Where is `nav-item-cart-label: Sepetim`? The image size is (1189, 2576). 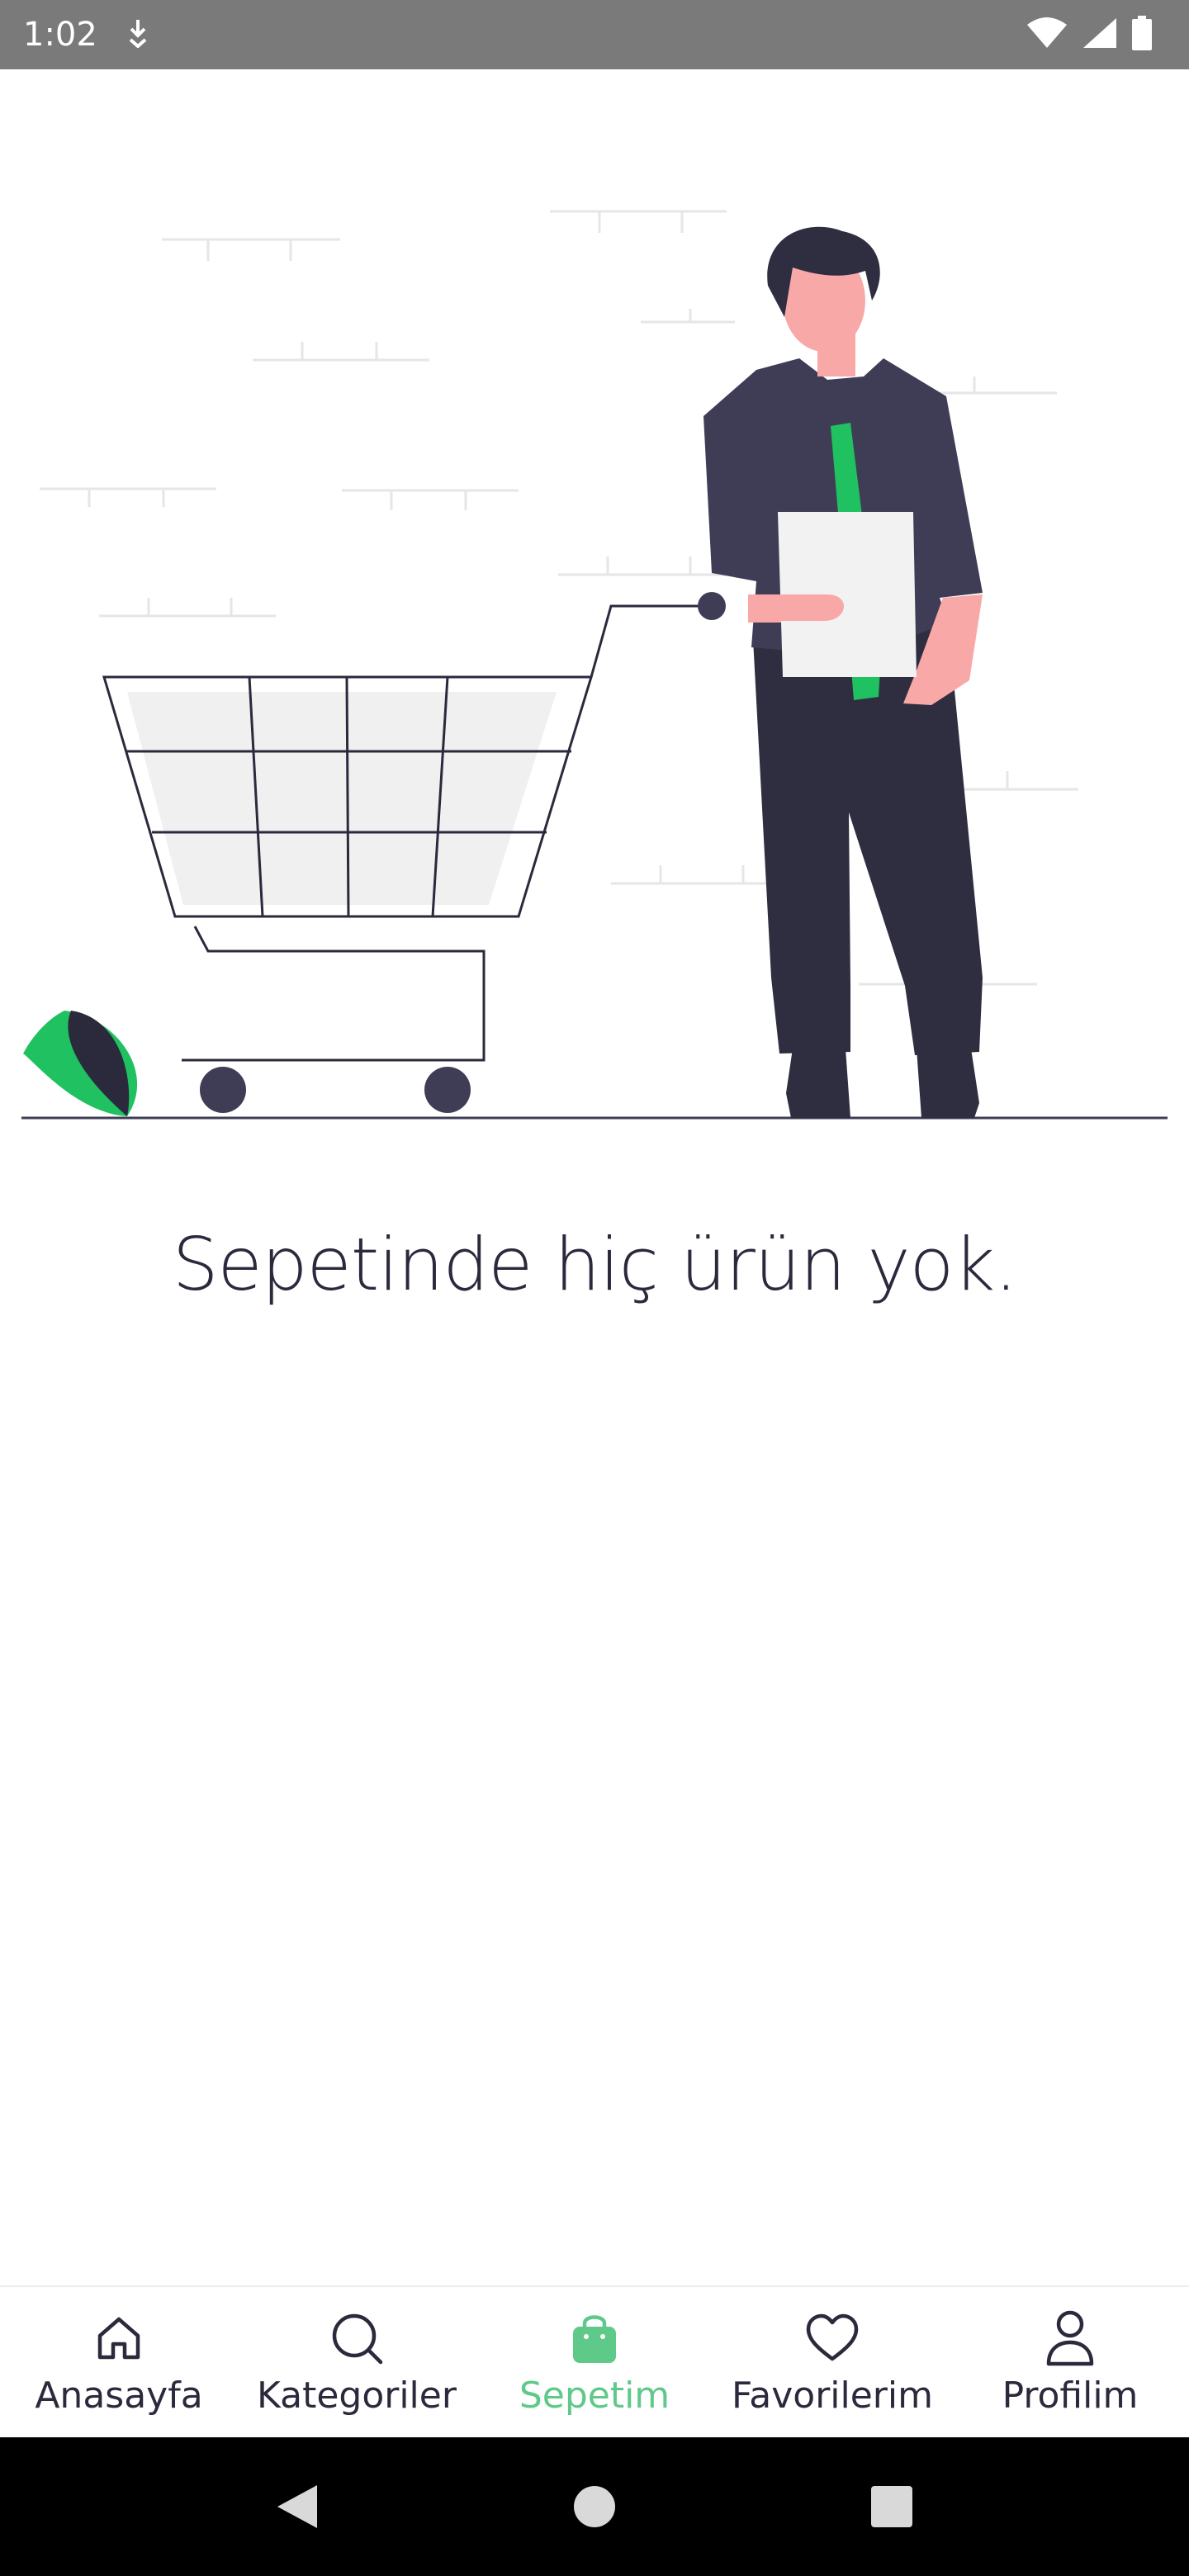 nav-item-cart-label: Sepetim is located at coordinates (594, 2395).